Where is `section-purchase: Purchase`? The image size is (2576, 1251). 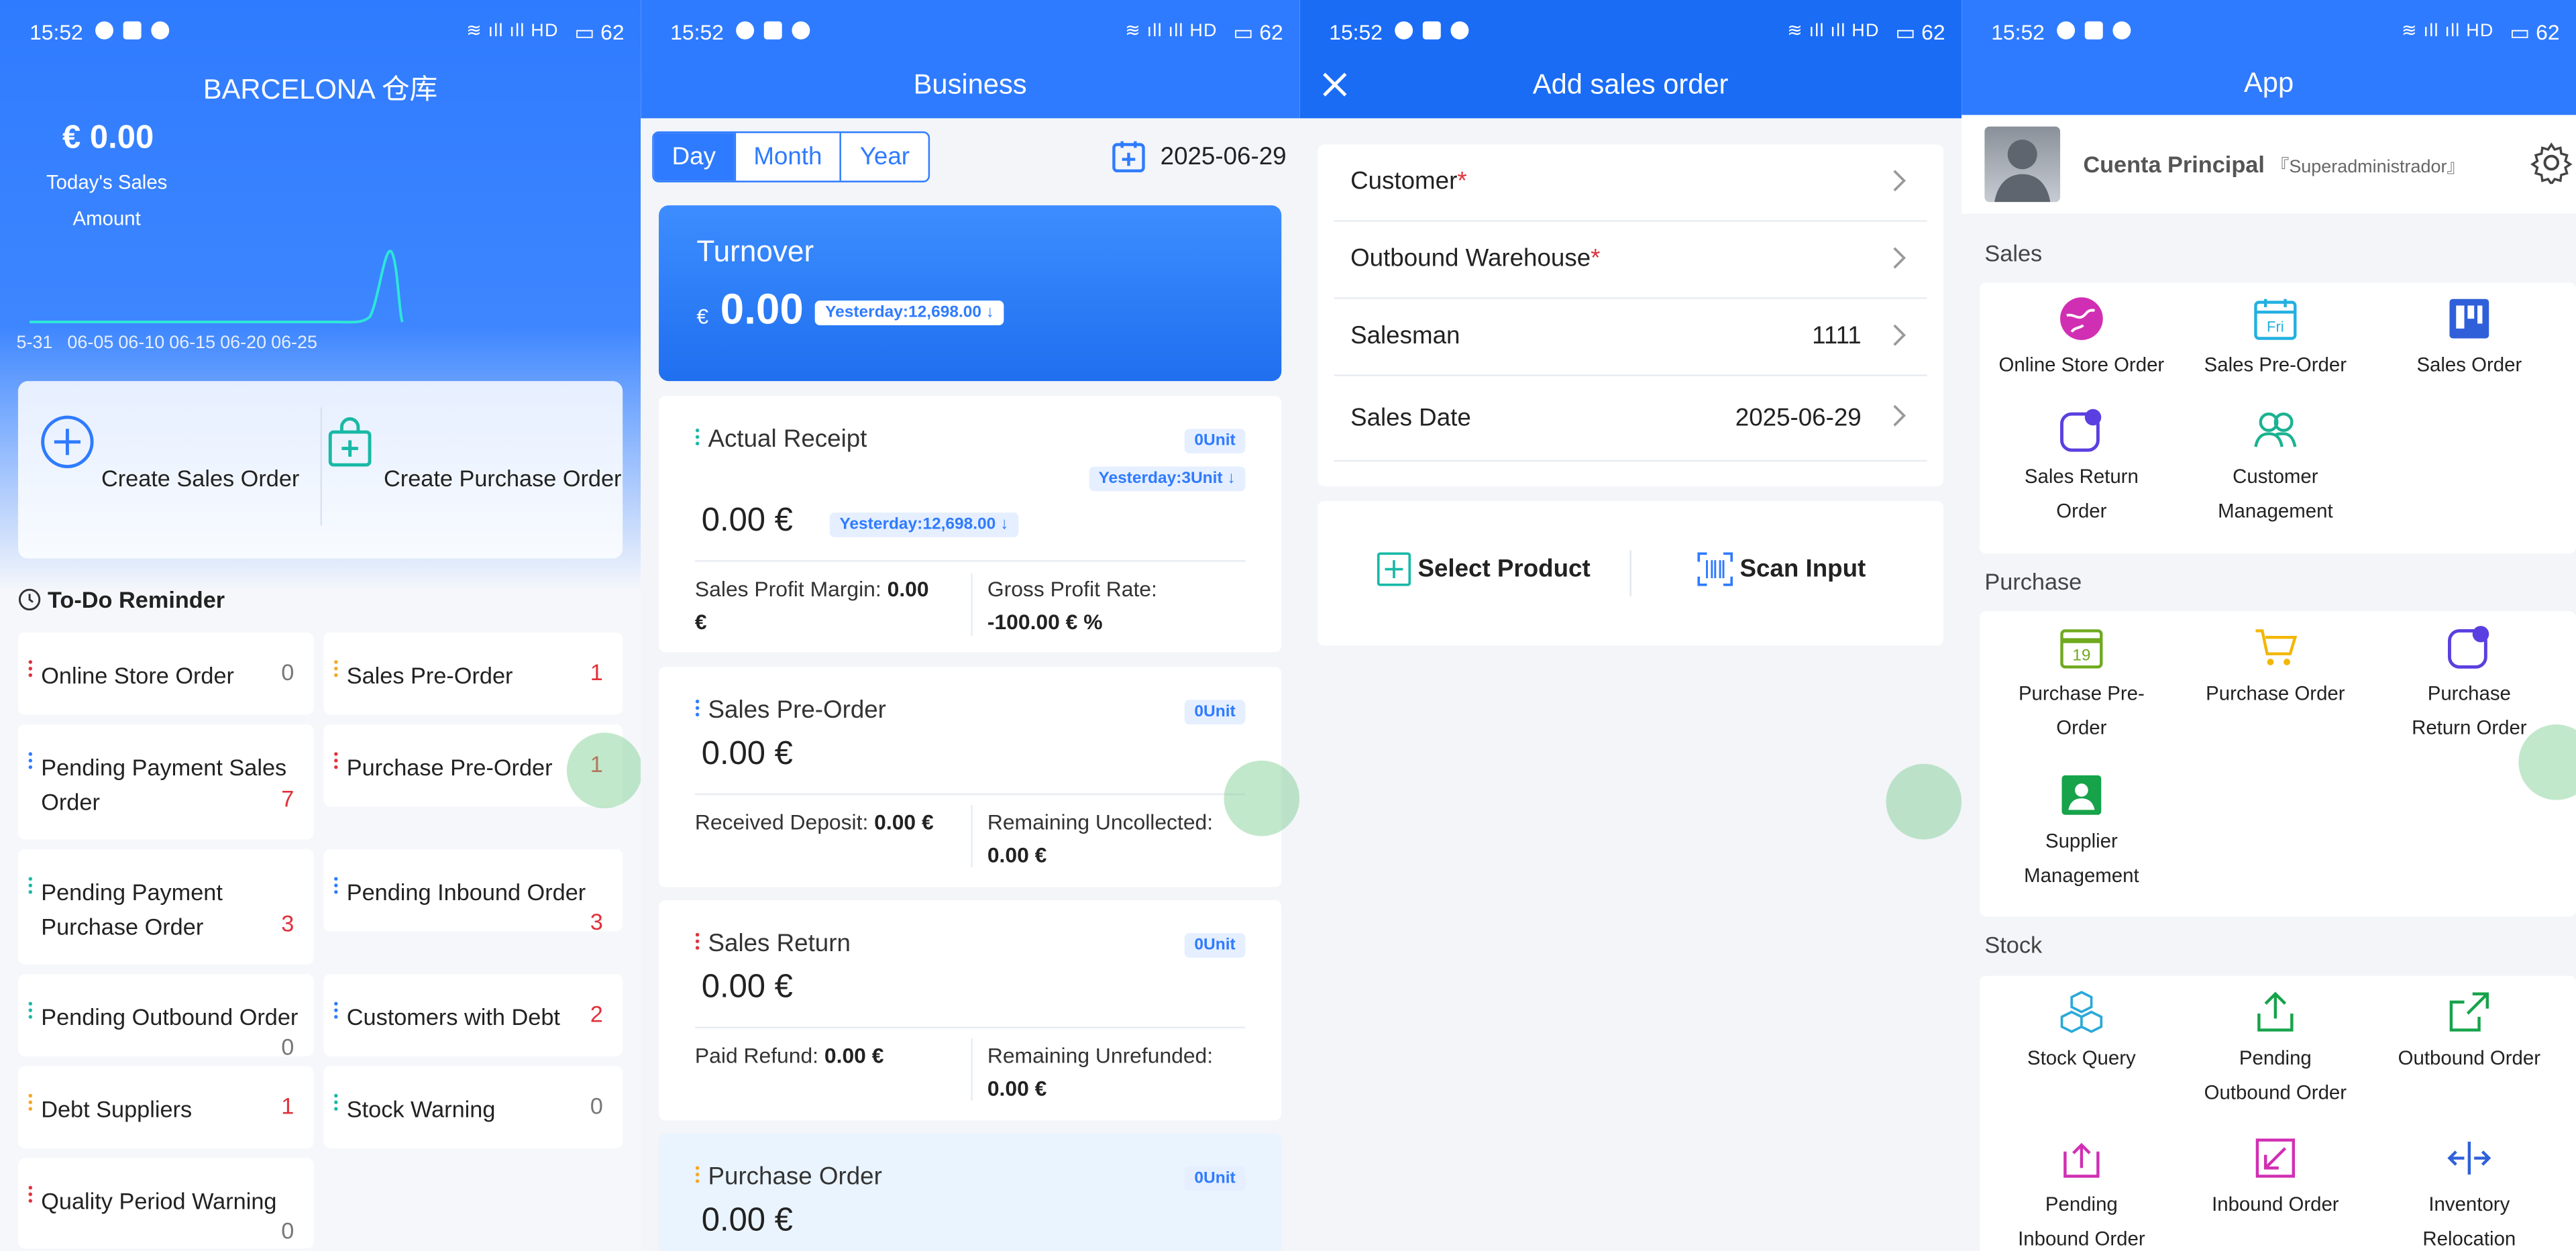 section-purchase: Purchase is located at coordinates (2033, 581).